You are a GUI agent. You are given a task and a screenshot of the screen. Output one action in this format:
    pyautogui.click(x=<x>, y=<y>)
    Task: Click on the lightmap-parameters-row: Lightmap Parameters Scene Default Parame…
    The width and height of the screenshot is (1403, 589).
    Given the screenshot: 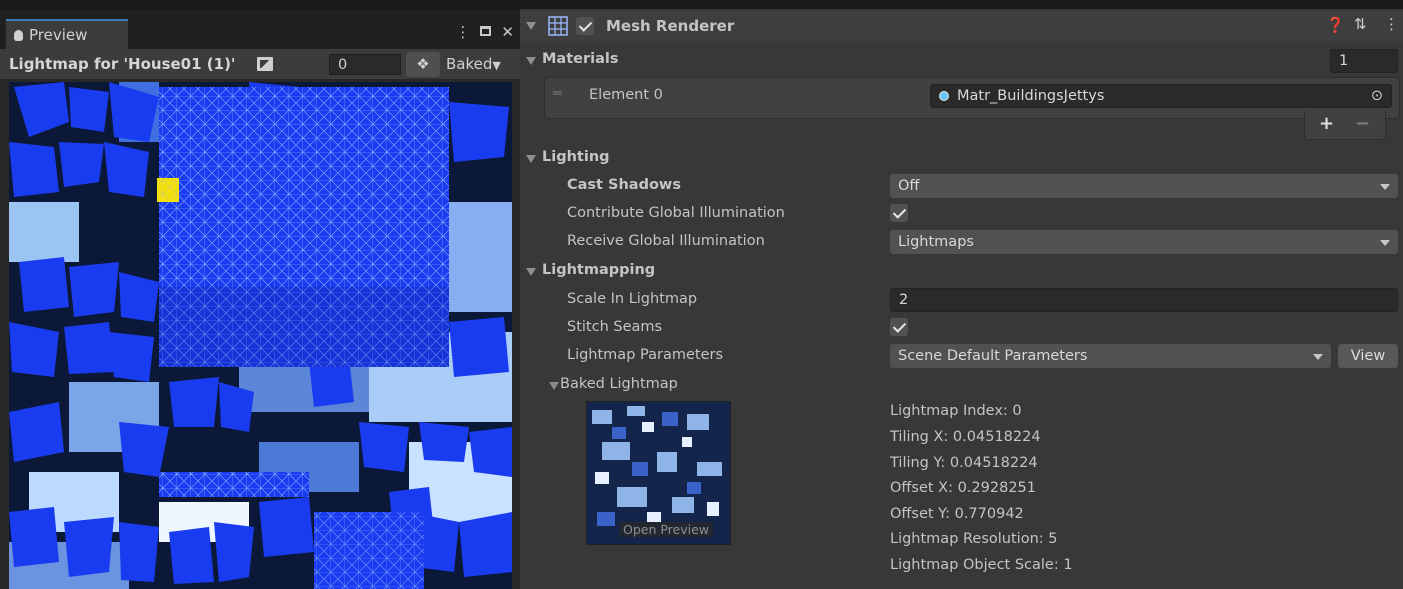 What is the action you would take?
    pyautogui.click(x=961, y=356)
    